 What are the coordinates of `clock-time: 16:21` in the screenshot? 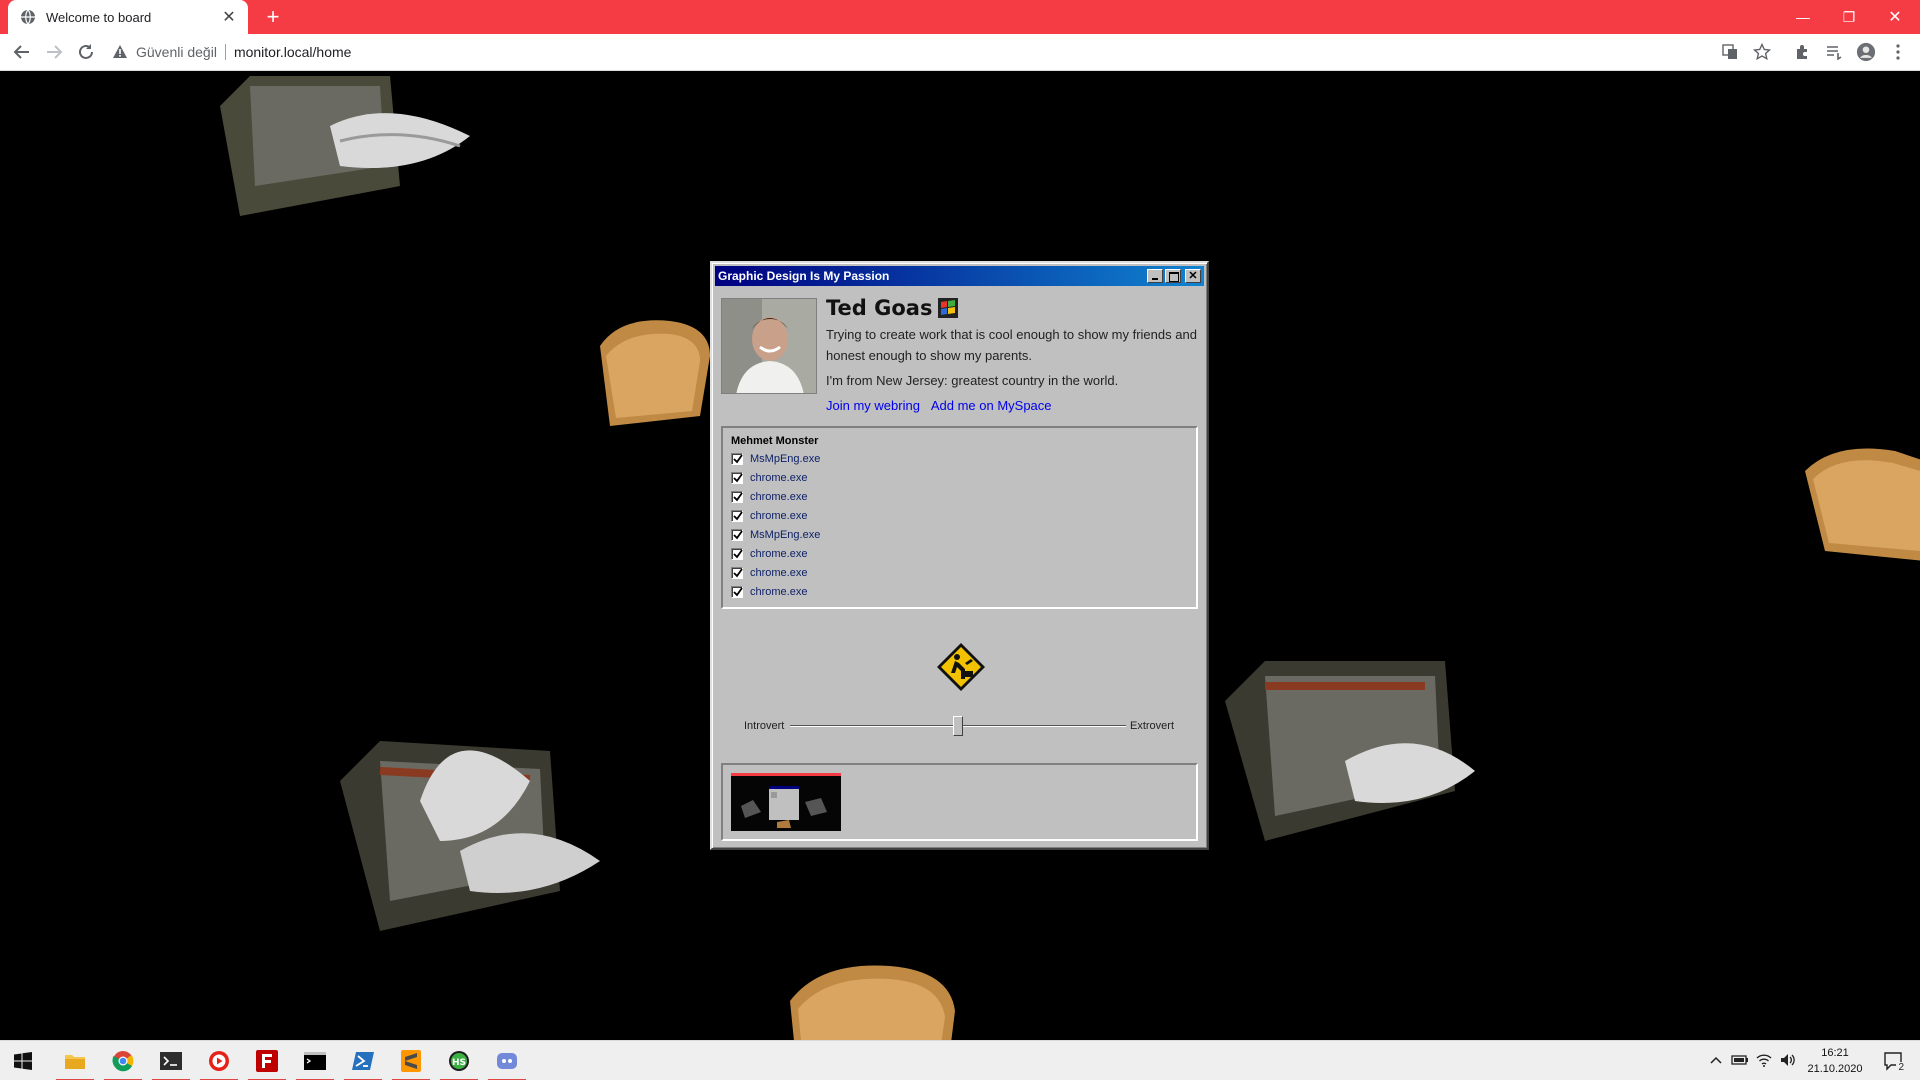 It's located at (1835, 1053).